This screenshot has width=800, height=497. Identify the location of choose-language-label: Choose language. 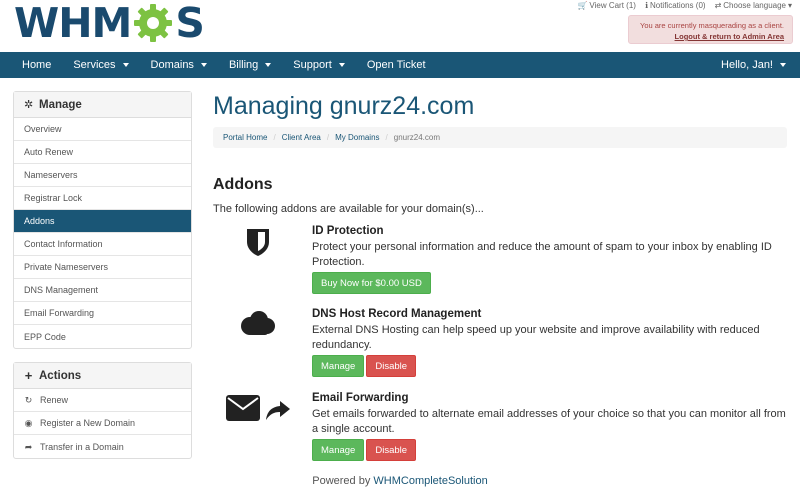
(754, 5).